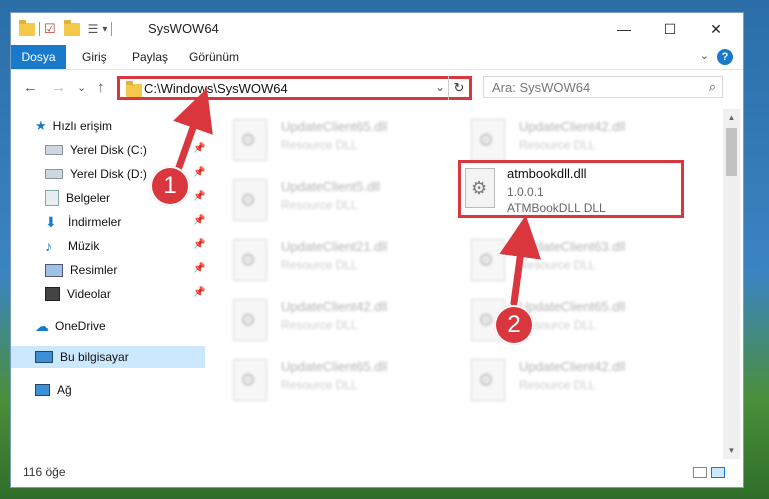 This screenshot has width=769, height=499. I want to click on step-1-badge: 1, so click(170, 186).